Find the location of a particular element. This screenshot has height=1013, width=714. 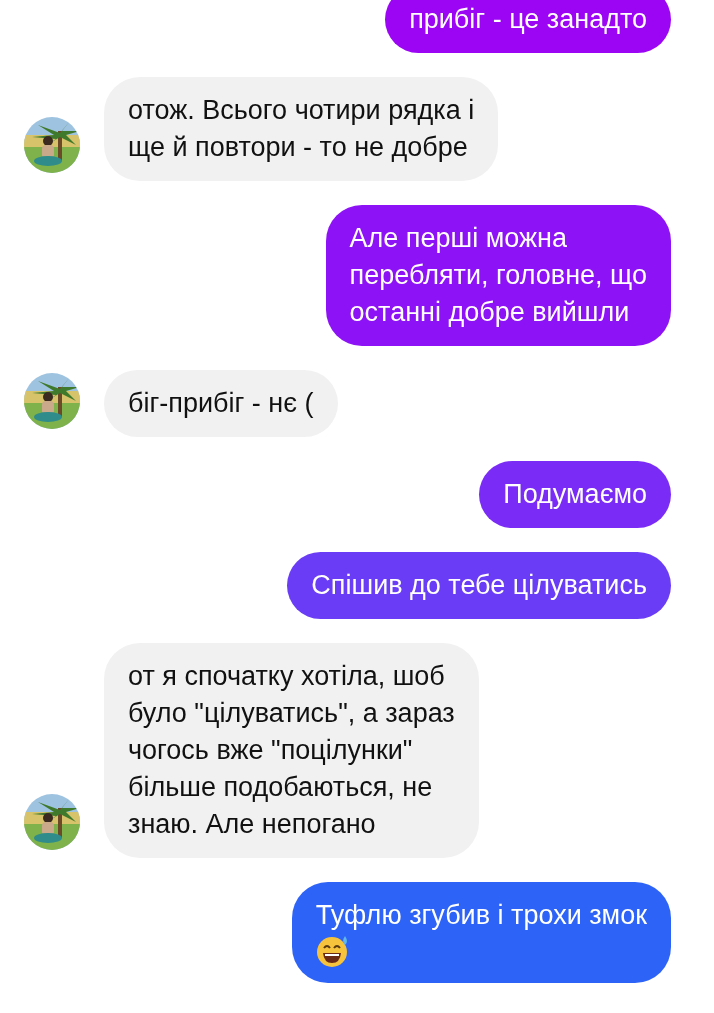

received-message: от я спочатку хотіла, шоб було "цілуватись", а зараз чогось вже "поцілунки" більше подобаються, не знаю. Але непогано is located at coordinates (291, 750).